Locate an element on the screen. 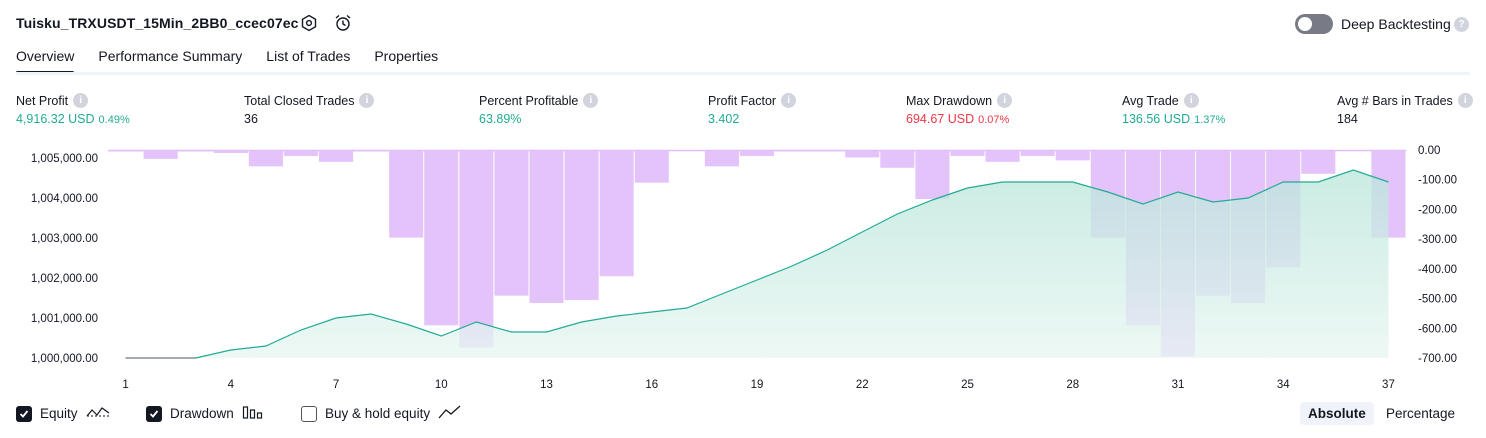 The image size is (1486, 438). y-right-tick-label: -100.00 is located at coordinates (1437, 181).